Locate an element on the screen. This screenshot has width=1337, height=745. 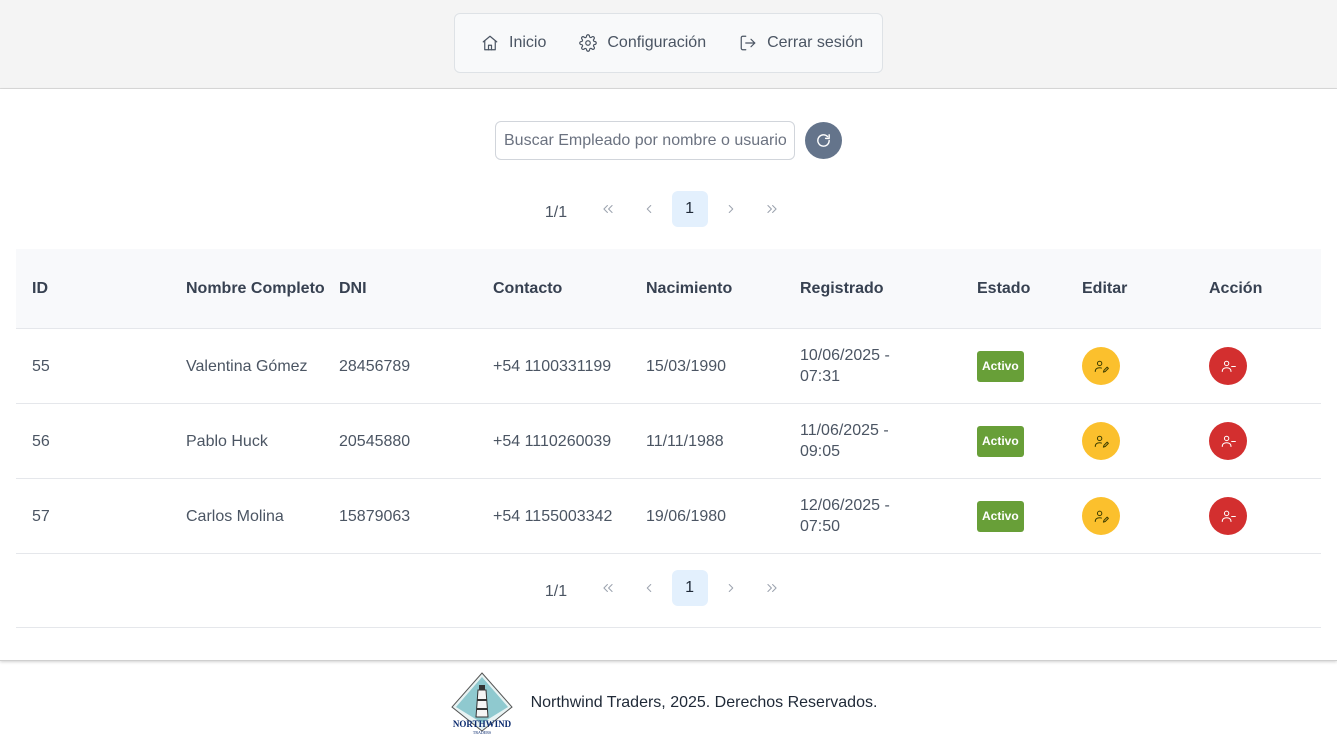
cell-birth: 19/06/1980 is located at coordinates (686, 516).